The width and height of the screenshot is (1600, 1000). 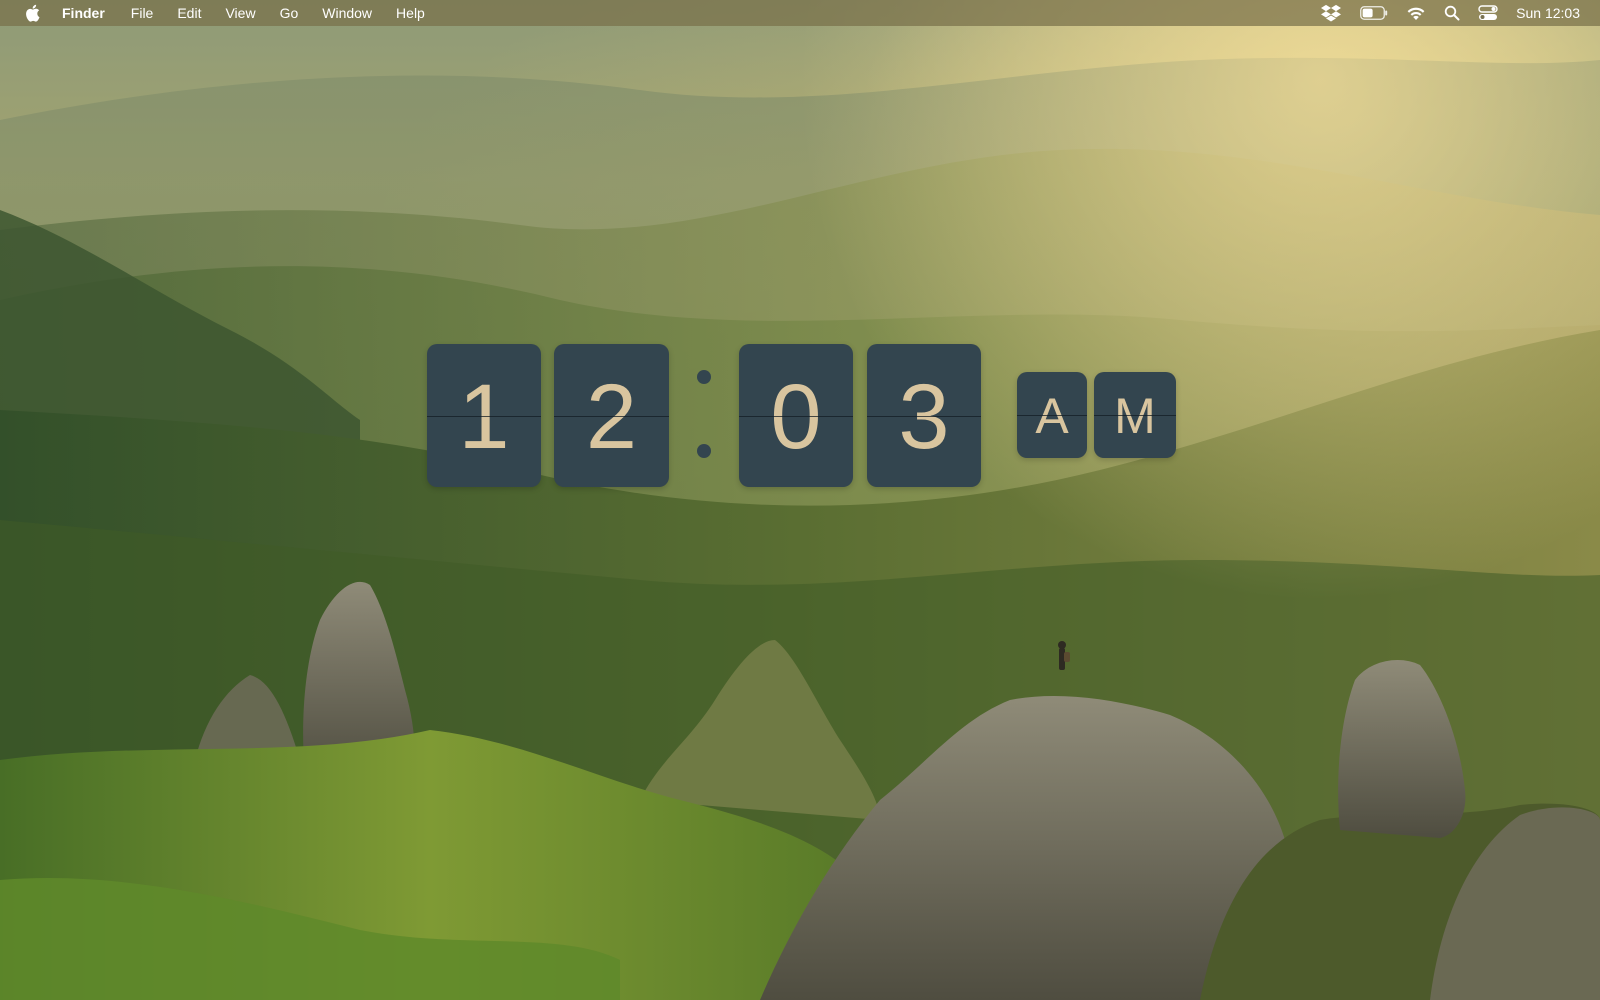 I want to click on menu-window: Window, so click(x=347, y=13).